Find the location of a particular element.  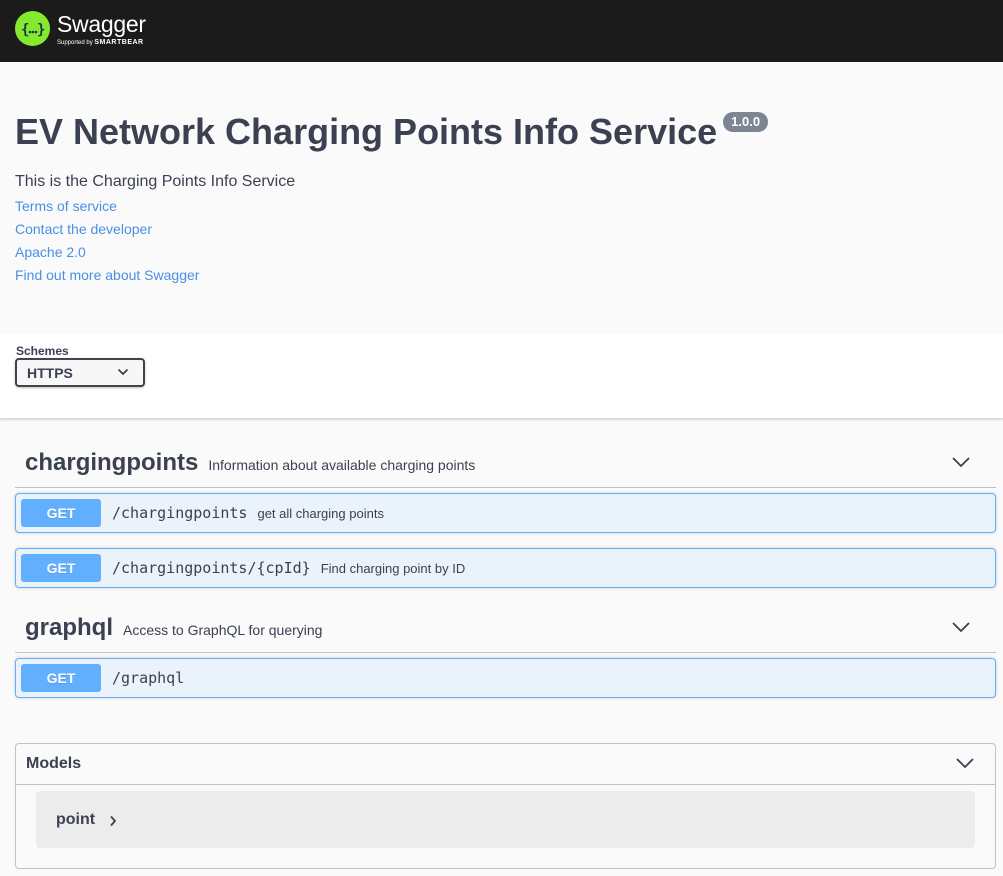

logo-sub-brand: SMARTBEAR is located at coordinates (119, 42).